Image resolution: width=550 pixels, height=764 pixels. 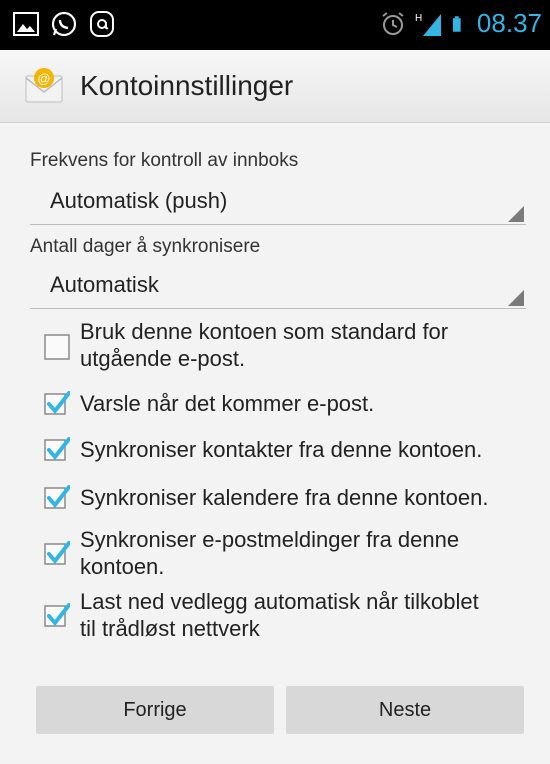 I want to click on page-title: Kontoinnstillinger, so click(x=187, y=85).